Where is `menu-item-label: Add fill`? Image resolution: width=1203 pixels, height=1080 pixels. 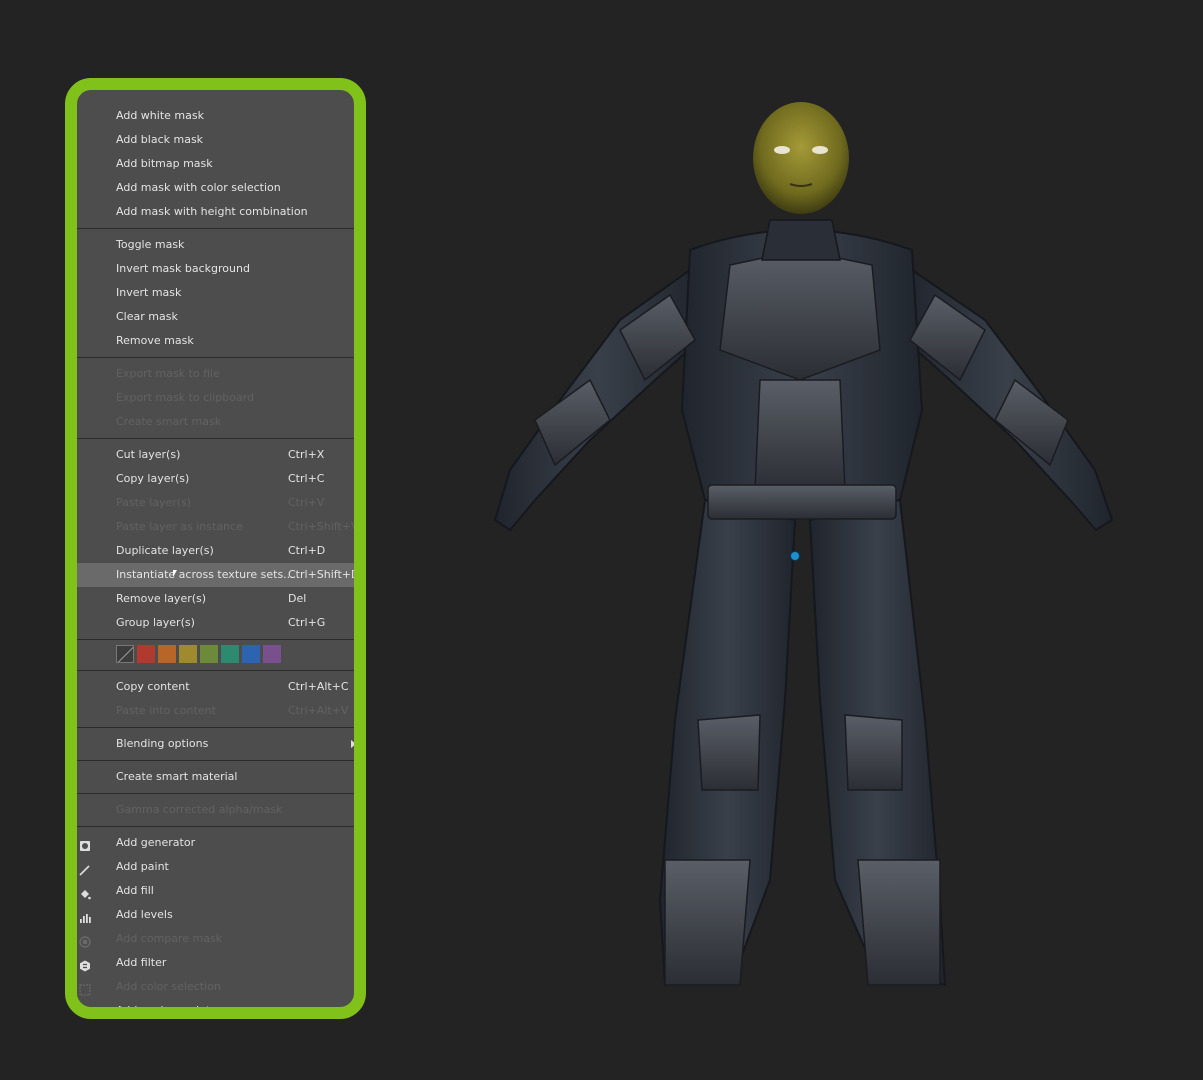 menu-item-label: Add fill is located at coordinates (135, 890).